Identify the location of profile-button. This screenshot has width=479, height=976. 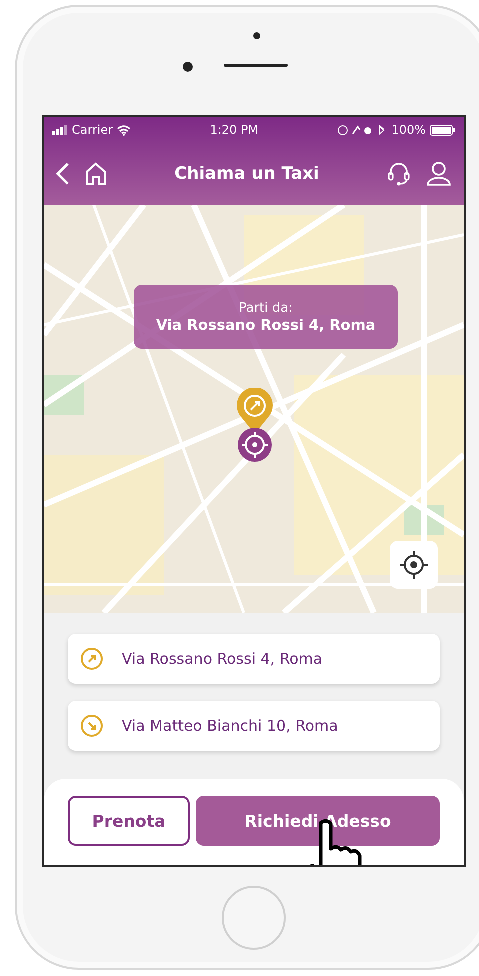
(439, 174).